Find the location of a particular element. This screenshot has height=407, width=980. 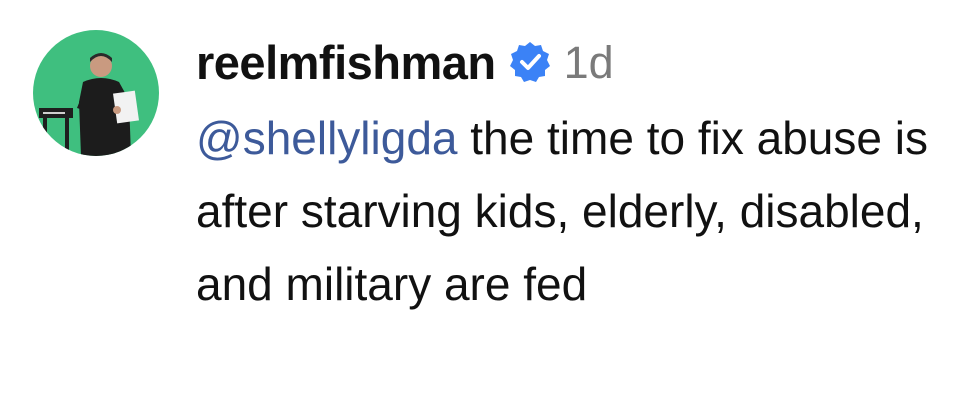

avatar-image is located at coordinates (96, 93).